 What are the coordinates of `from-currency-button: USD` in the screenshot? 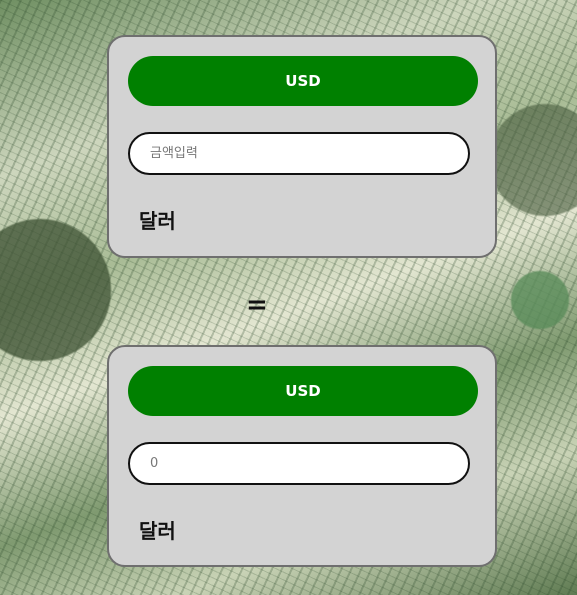 It's located at (303, 81).